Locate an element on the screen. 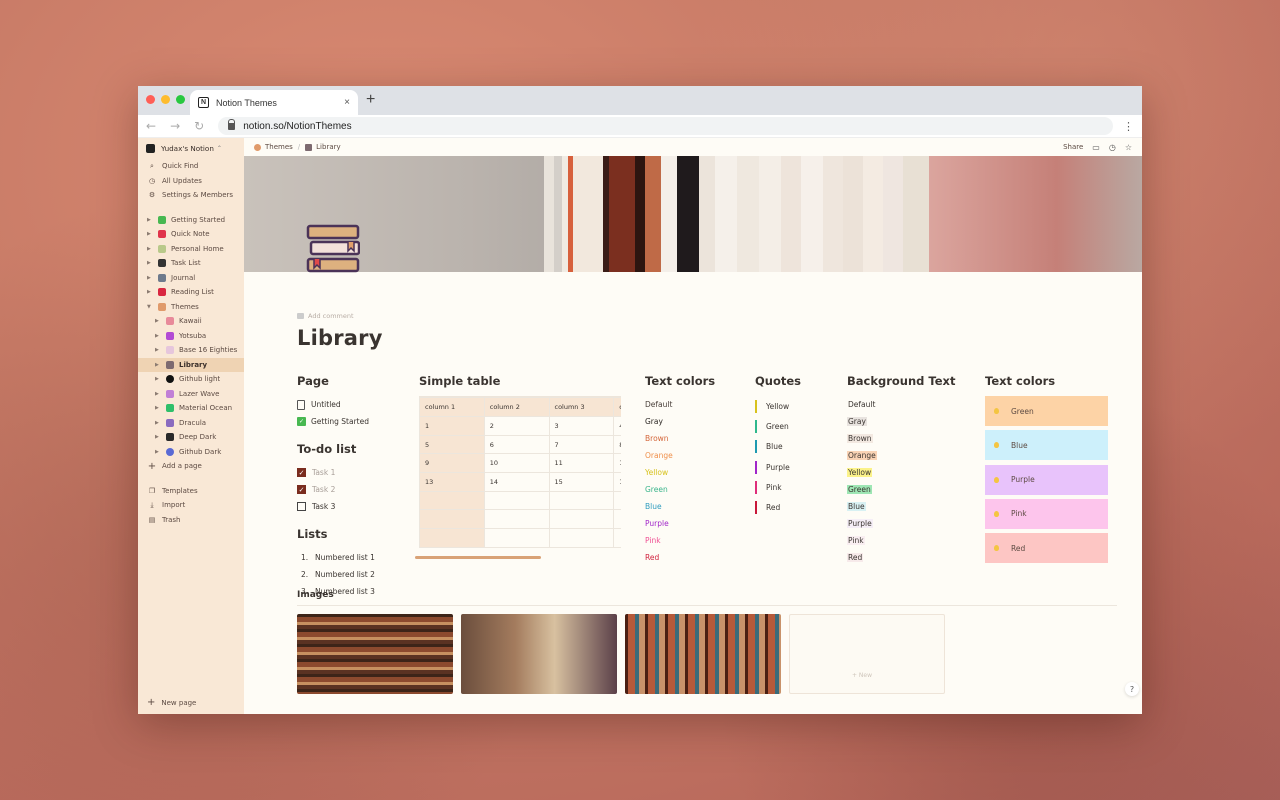 The image size is (1280, 800). page-link-untitled: Untitled is located at coordinates (352, 404).